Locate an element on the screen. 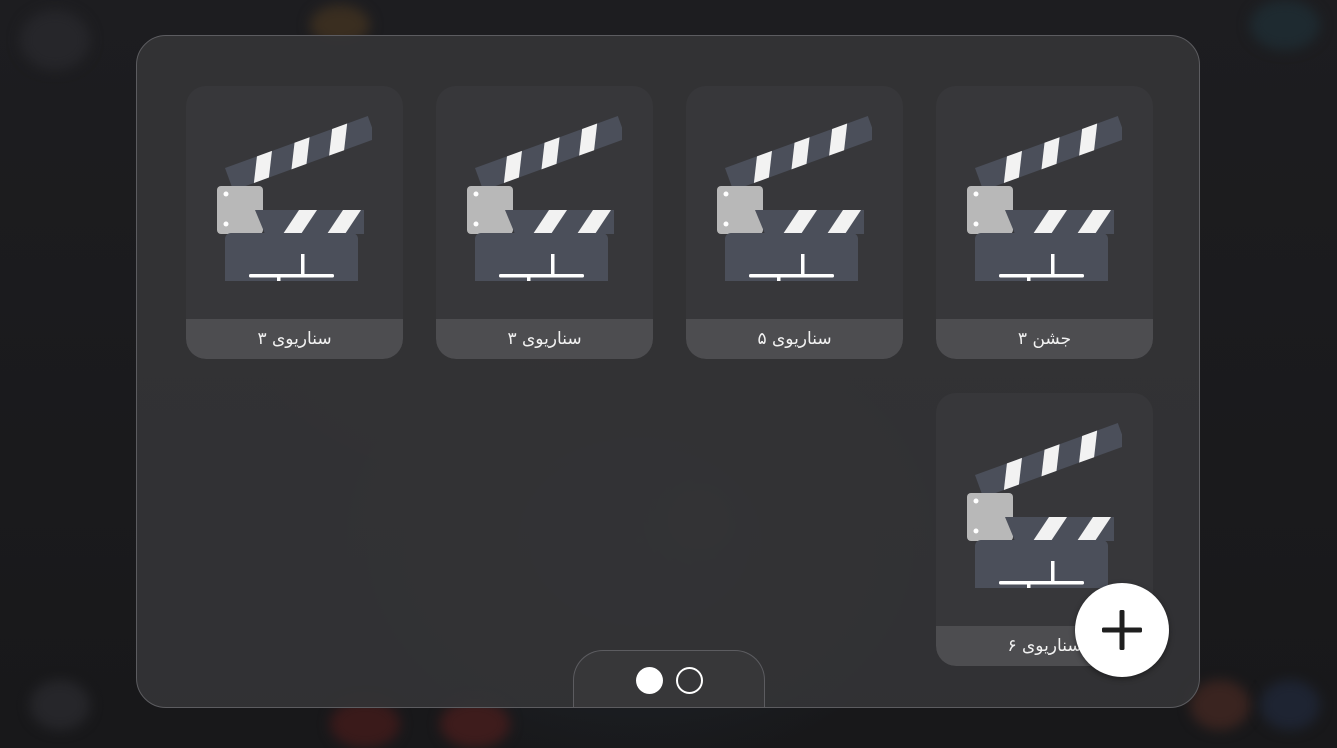 Image resolution: width=1337 pixels, height=748 pixels. scenario-label: سناریوی ۵ is located at coordinates (794, 339).